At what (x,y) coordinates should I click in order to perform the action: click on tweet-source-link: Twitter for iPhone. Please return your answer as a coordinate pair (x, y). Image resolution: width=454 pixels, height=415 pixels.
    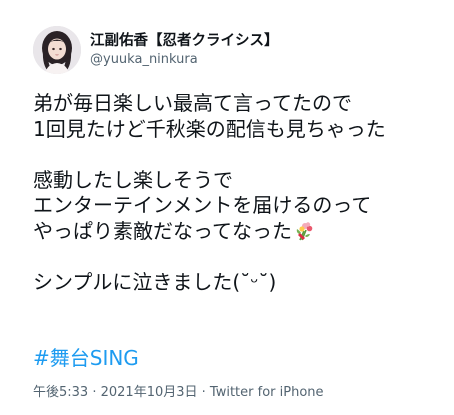
    Looking at the image, I should click on (267, 392).